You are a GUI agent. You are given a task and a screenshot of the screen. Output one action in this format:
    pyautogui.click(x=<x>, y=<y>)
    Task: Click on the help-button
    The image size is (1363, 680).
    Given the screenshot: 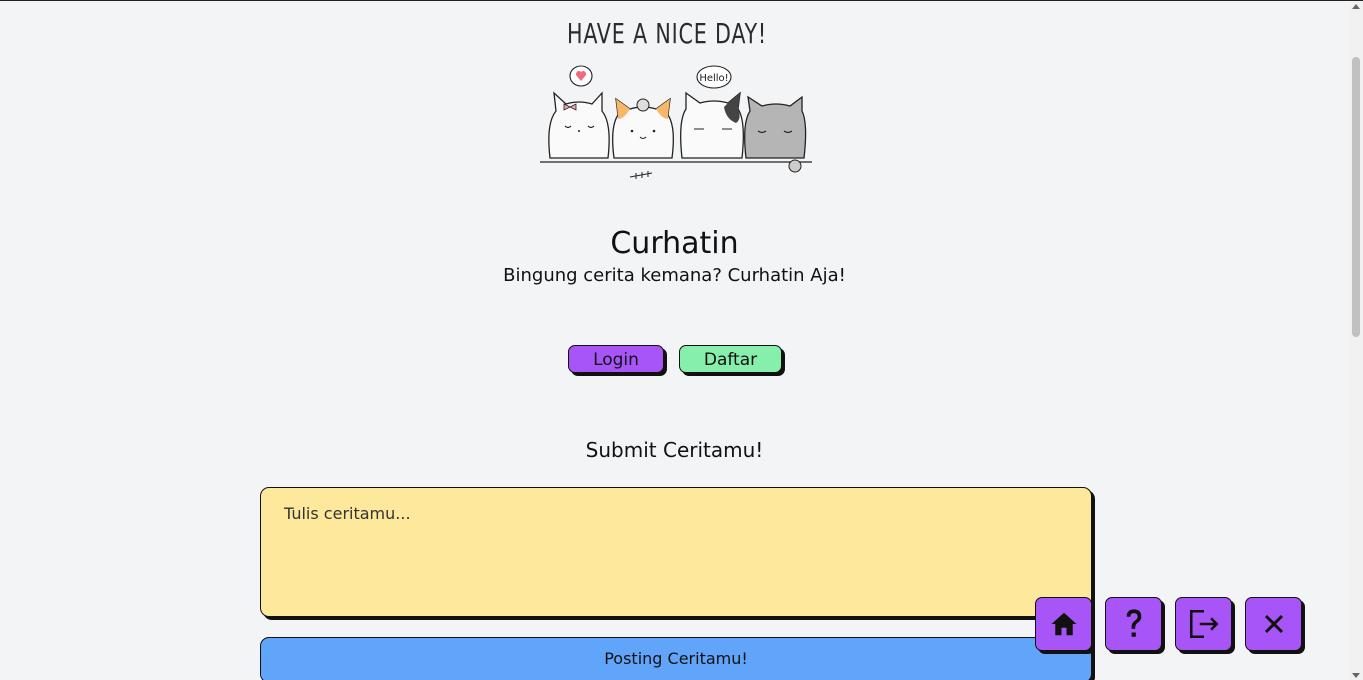 What is the action you would take?
    pyautogui.click(x=1133, y=624)
    